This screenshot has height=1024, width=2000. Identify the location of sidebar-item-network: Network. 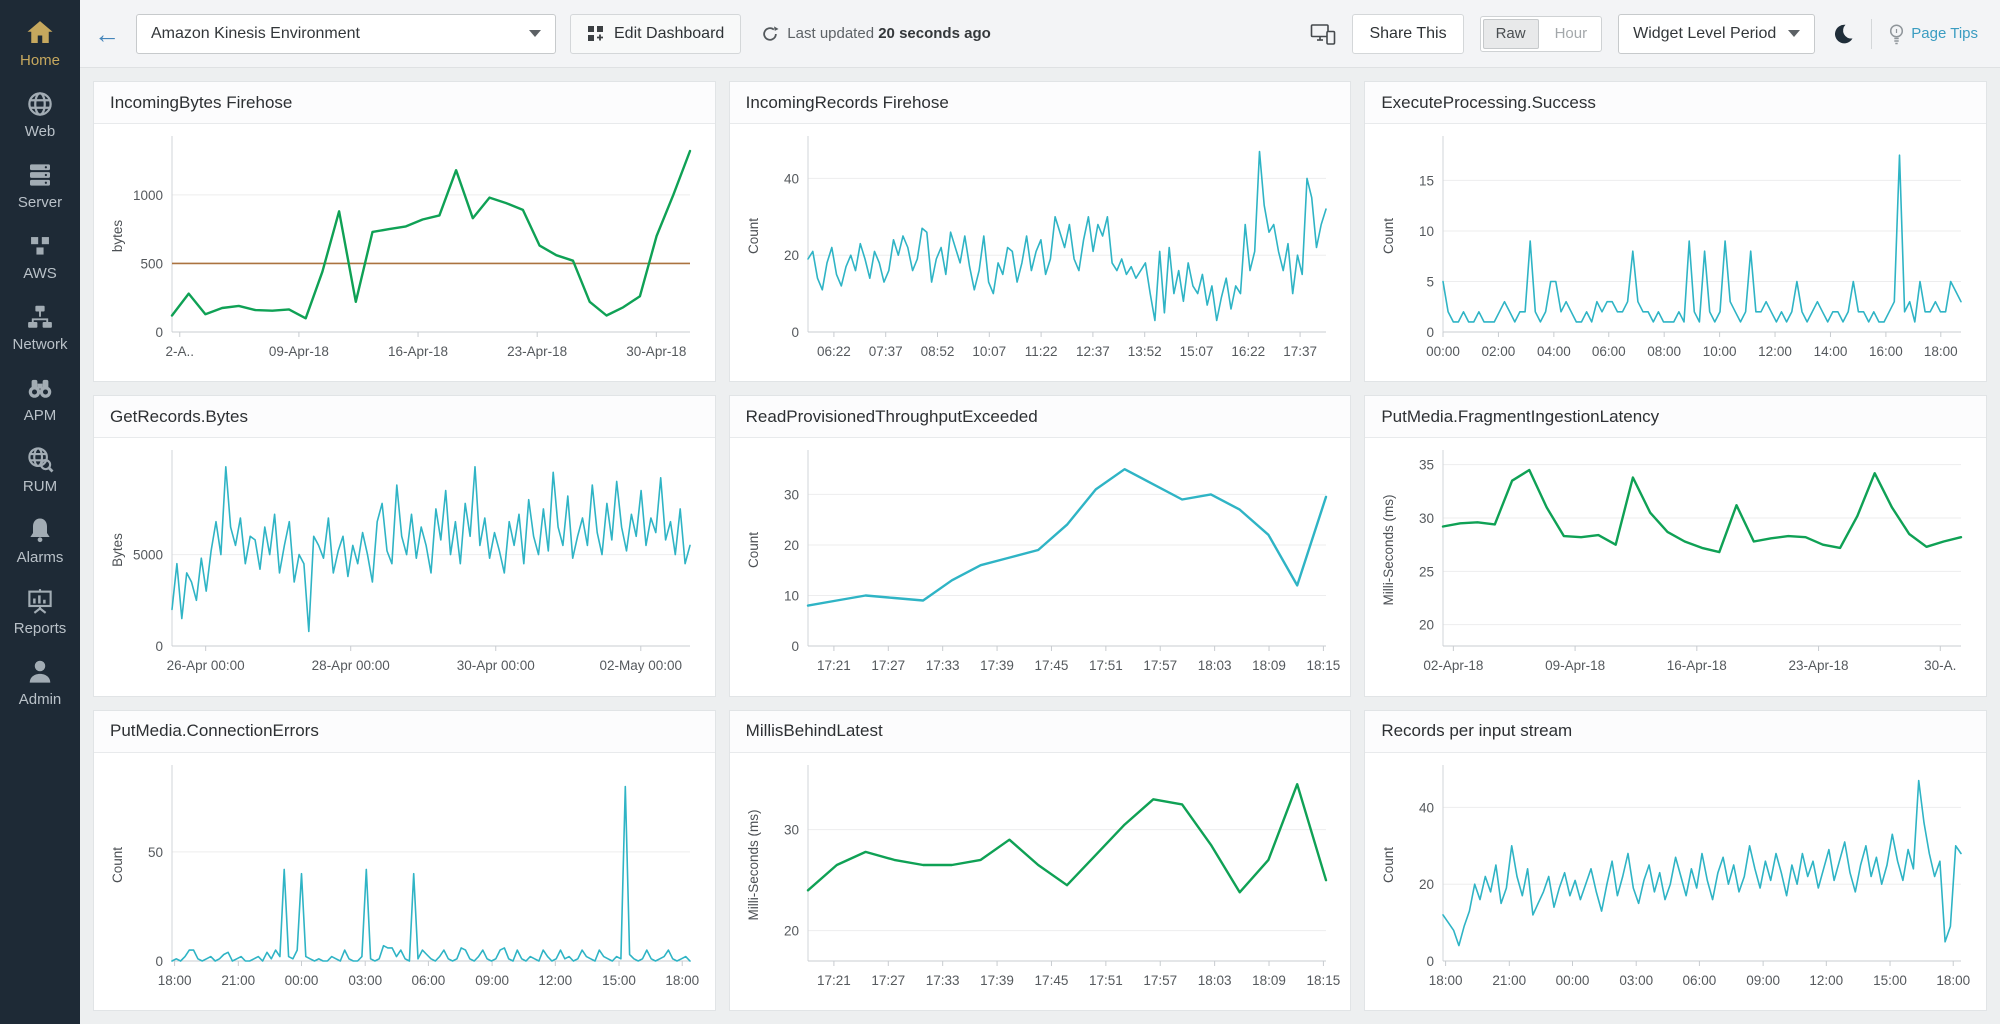
(40, 327).